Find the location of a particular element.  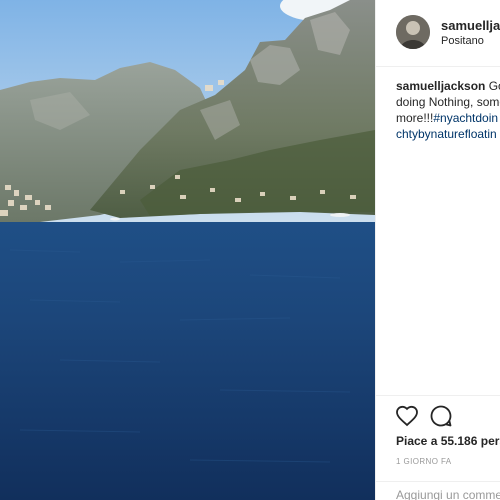

caption-text-3: more!!! is located at coordinates (415, 118).